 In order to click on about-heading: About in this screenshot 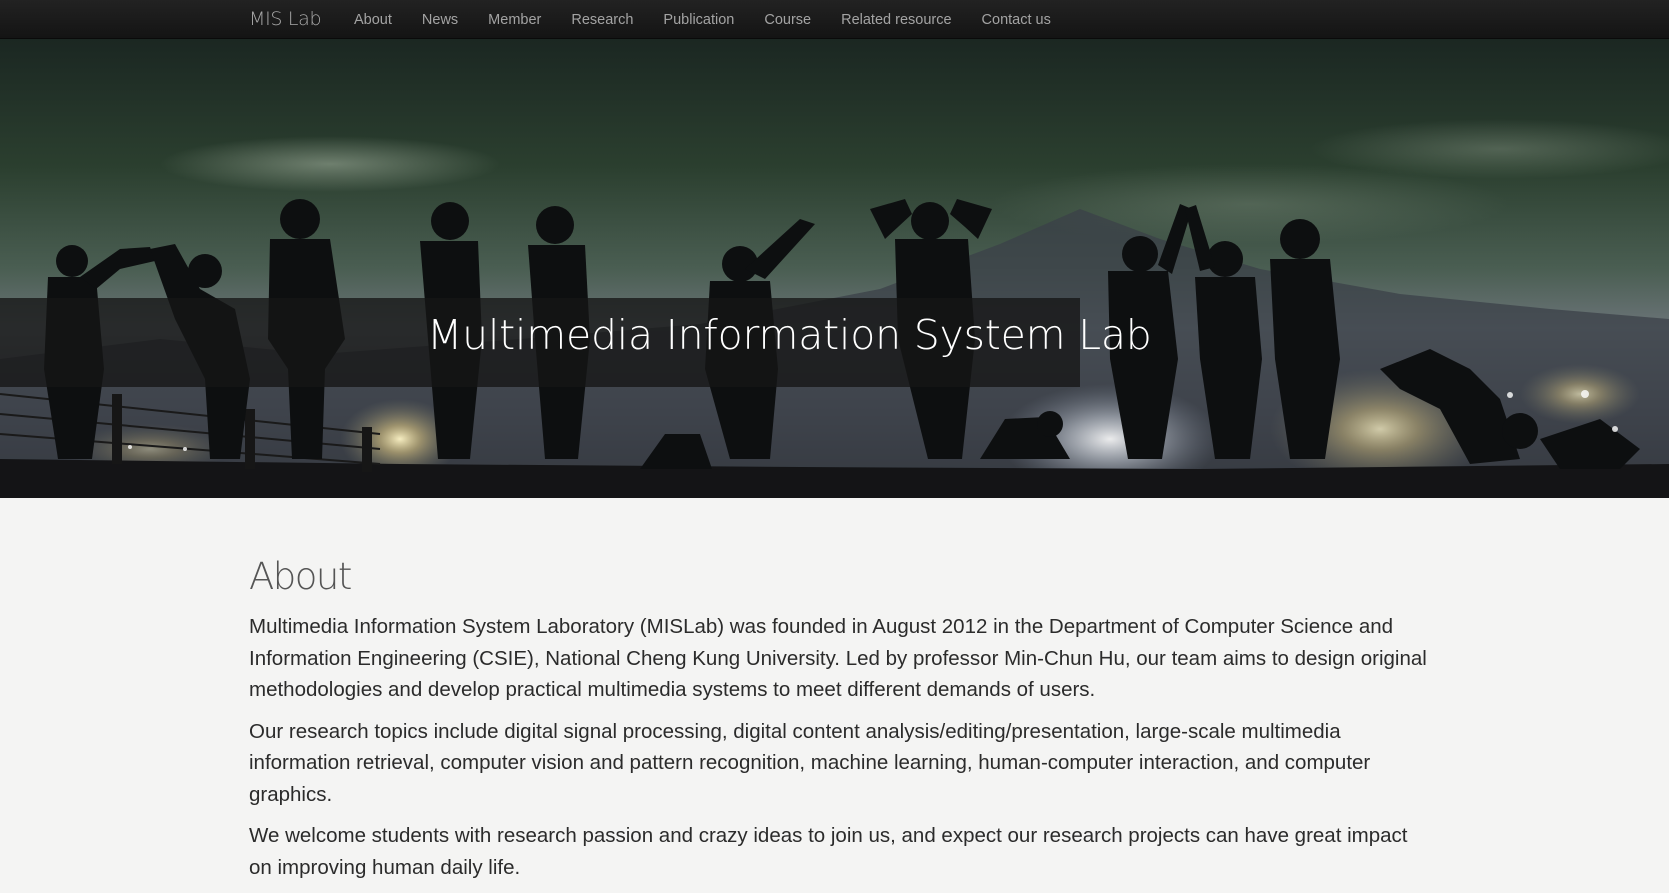, I will do `click(300, 576)`.